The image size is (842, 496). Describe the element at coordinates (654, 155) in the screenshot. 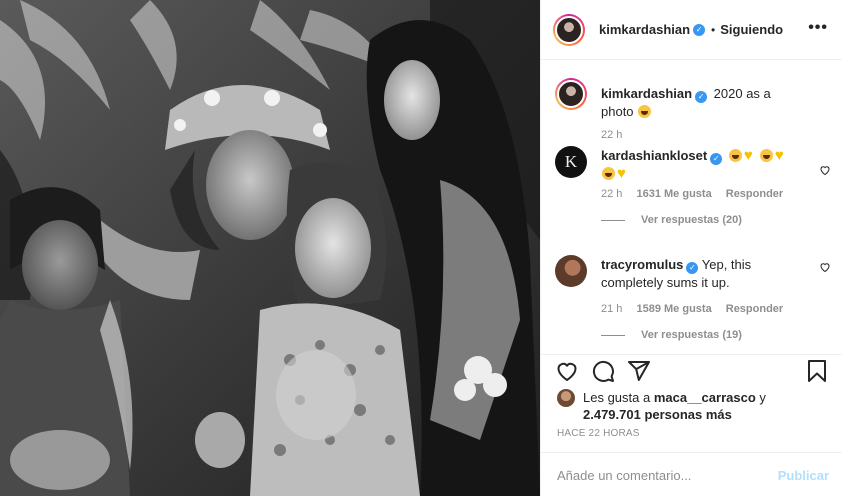

I see `commenter-username: kardashiankloset` at that location.